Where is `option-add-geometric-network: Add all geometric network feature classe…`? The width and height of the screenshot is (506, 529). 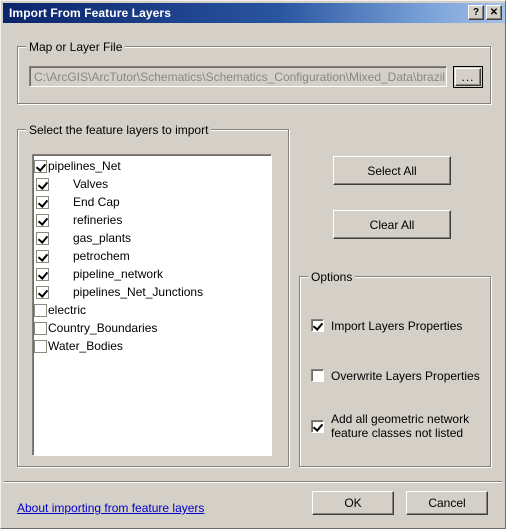 option-add-geometric-network: Add all geometric network feature classe… is located at coordinates (390, 426).